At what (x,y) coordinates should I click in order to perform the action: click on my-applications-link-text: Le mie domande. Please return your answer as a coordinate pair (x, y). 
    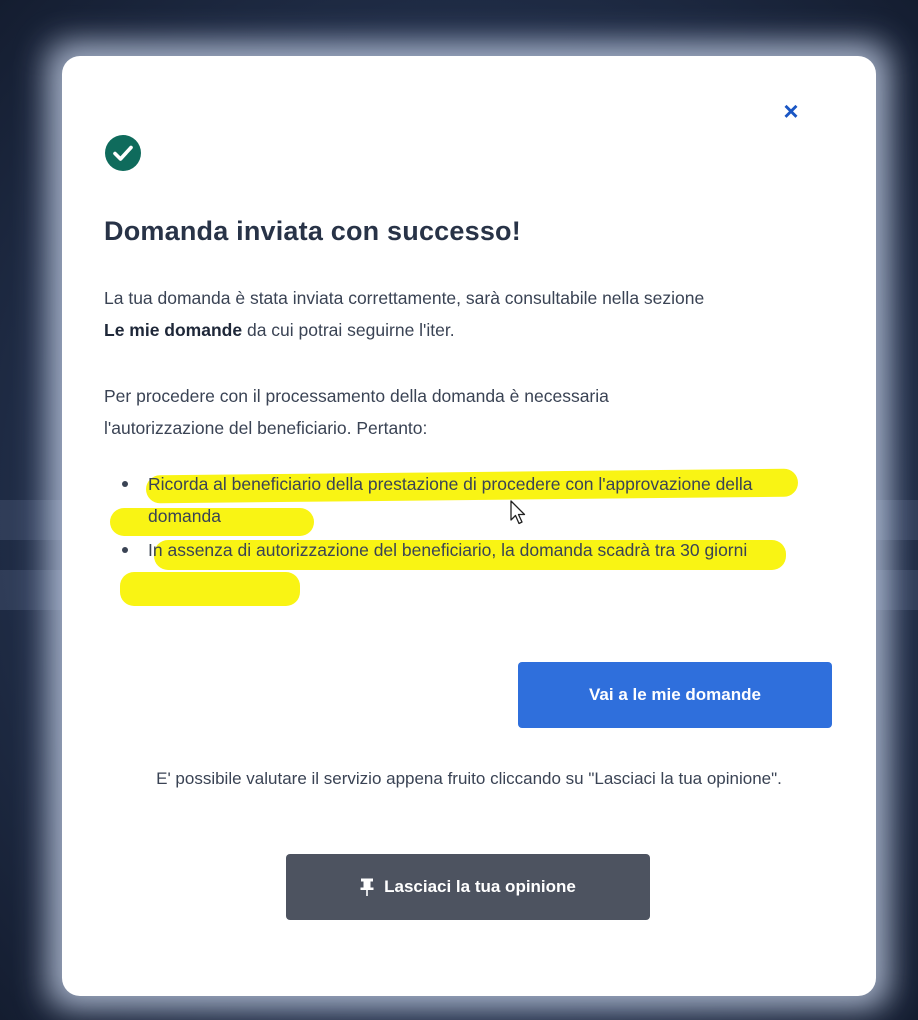
    Looking at the image, I should click on (173, 330).